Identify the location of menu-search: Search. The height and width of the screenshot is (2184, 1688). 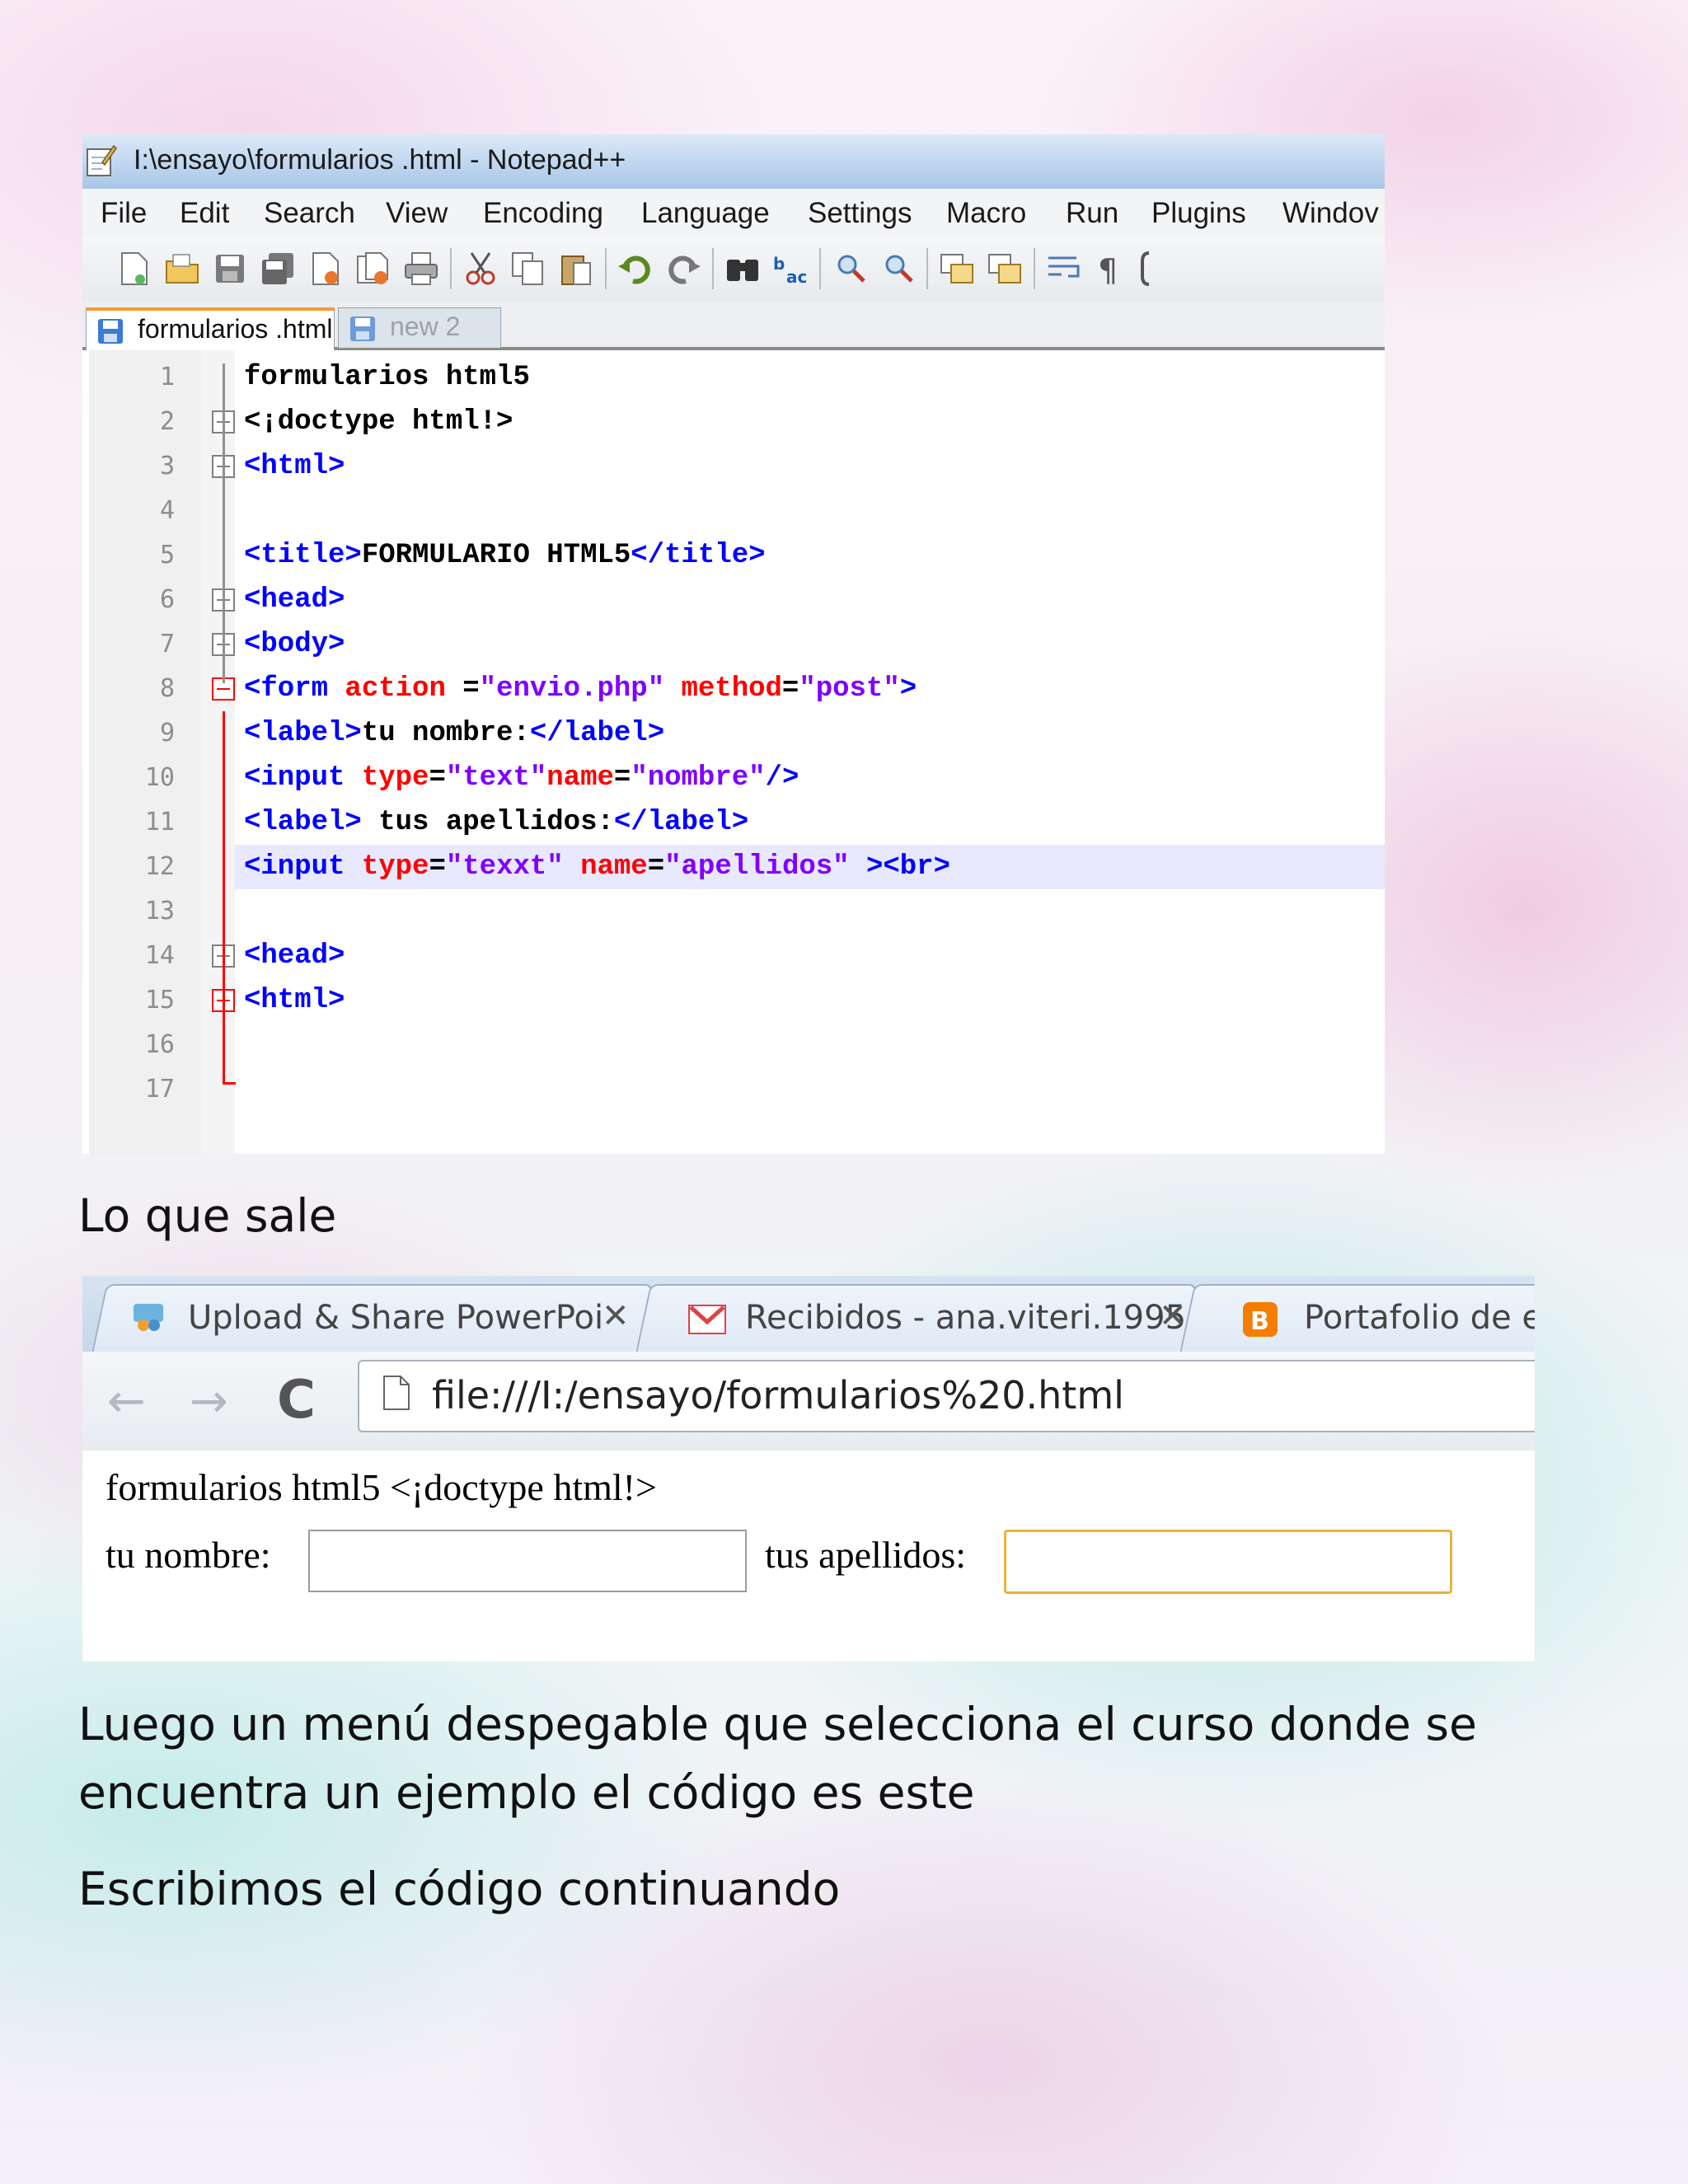
(310, 213).